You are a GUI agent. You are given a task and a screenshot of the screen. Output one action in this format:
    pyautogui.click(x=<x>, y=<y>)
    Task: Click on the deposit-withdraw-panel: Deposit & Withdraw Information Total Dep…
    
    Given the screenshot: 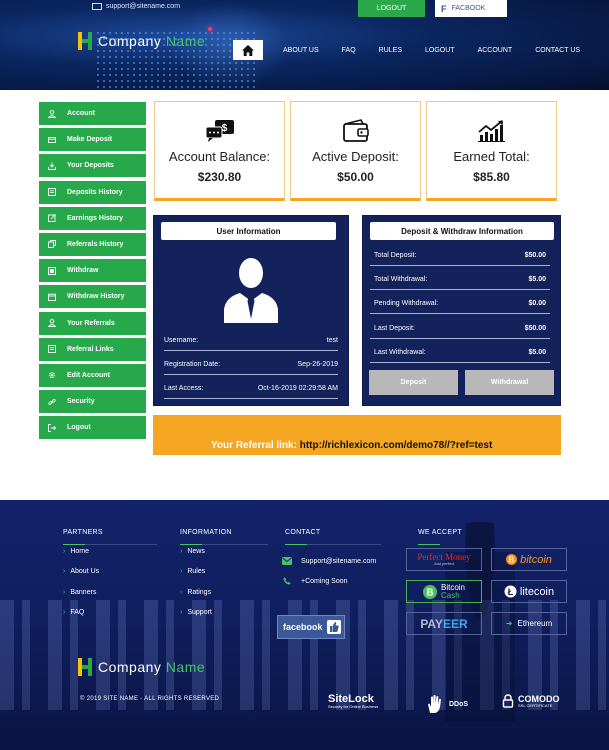 What is the action you would take?
    pyautogui.click(x=461, y=310)
    